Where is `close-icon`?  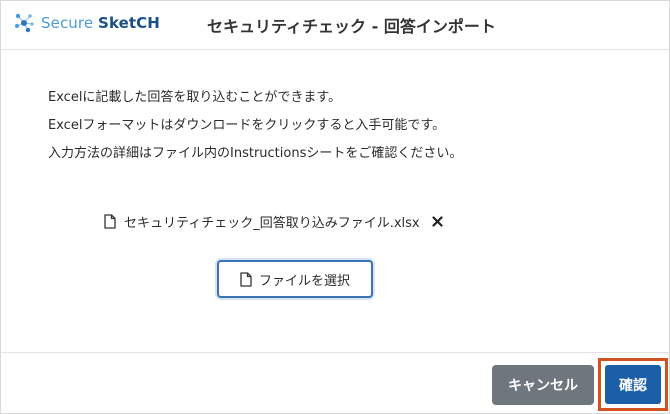
close-icon is located at coordinates (437, 221).